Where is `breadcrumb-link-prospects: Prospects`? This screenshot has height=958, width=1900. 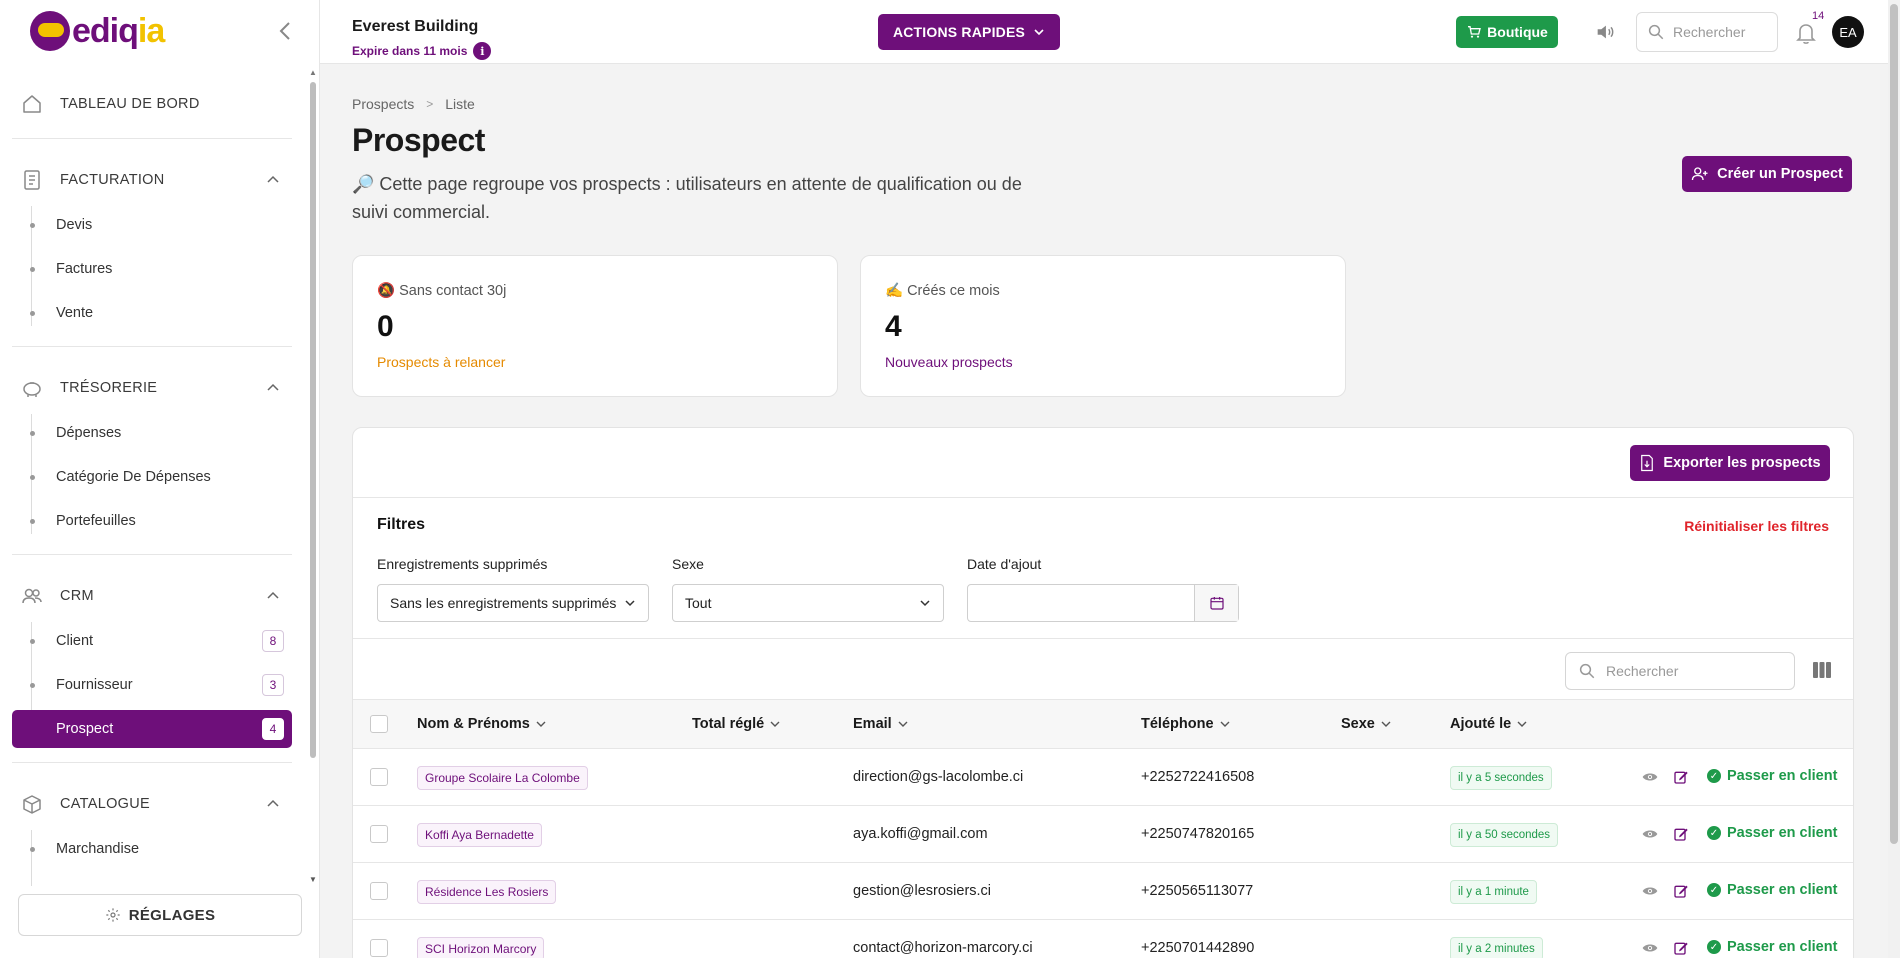 breadcrumb-link-prospects: Prospects is located at coordinates (383, 104).